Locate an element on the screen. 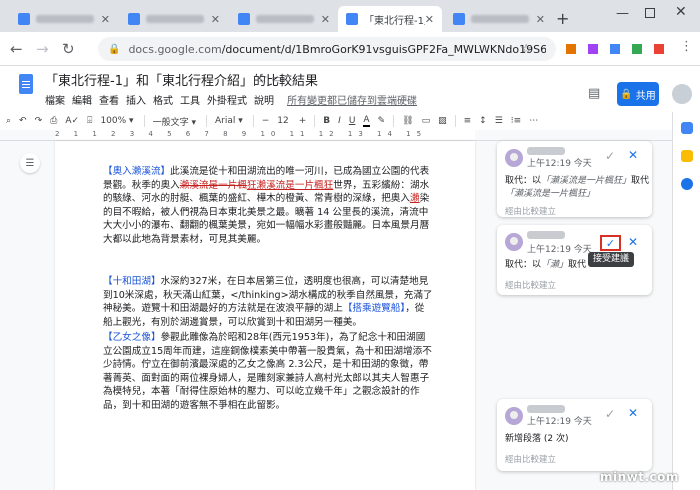 This screenshot has height=490, width=700. browser-menu-icon: ⋮ is located at coordinates (686, 46).